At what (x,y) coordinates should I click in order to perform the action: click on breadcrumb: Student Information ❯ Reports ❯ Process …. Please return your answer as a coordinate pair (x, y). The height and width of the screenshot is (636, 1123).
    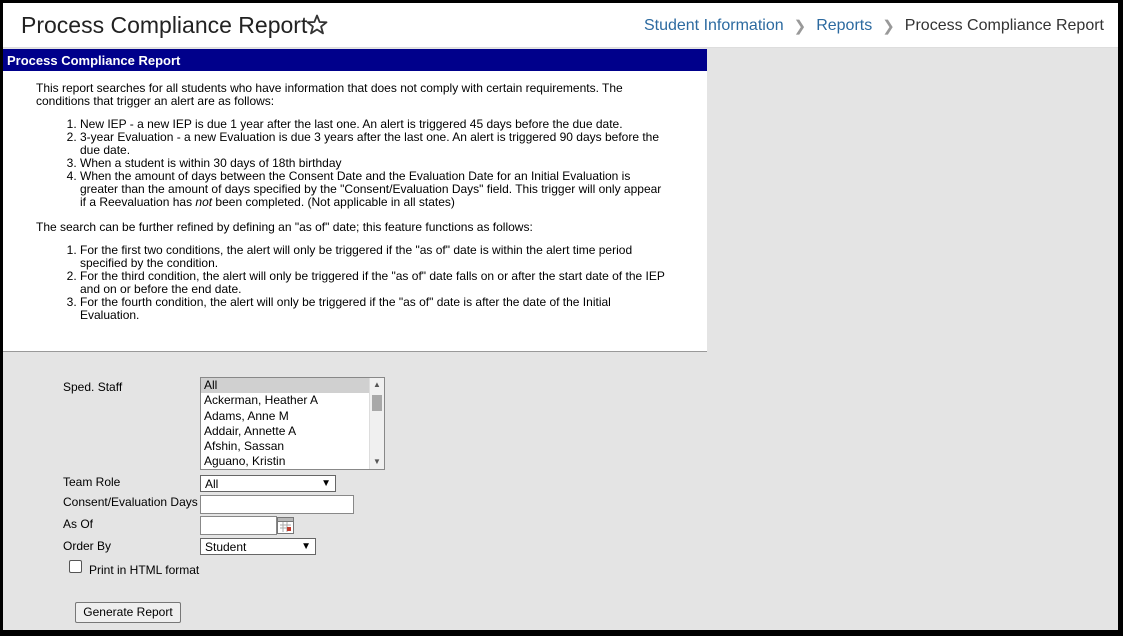
    Looking at the image, I should click on (874, 26).